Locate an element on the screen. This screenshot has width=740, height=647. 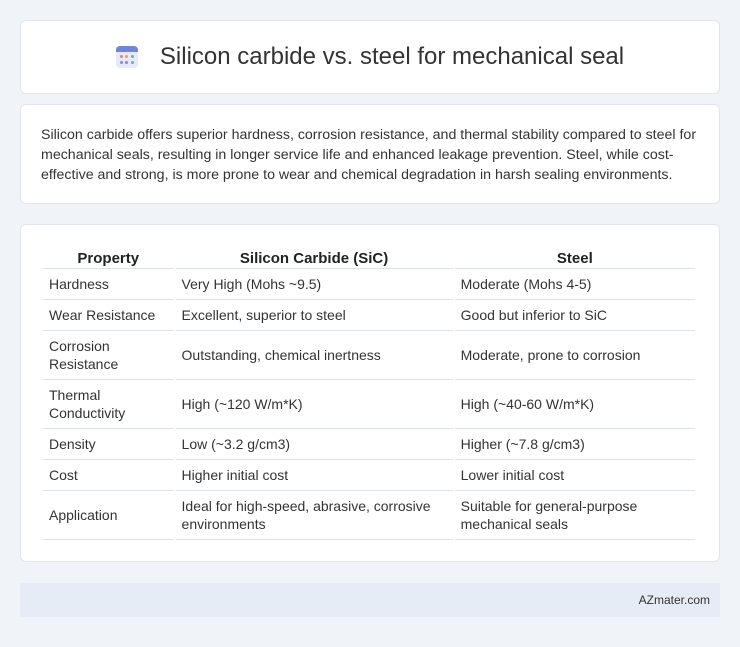
property-cell: Hardness is located at coordinates (108, 284).